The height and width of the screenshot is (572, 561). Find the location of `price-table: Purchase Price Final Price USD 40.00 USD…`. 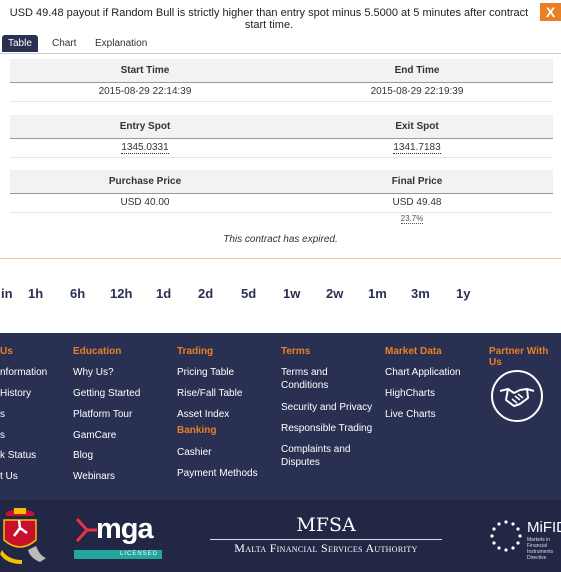

price-table: Purchase Price Final Price USD 40.00 USD… is located at coordinates (281, 191).